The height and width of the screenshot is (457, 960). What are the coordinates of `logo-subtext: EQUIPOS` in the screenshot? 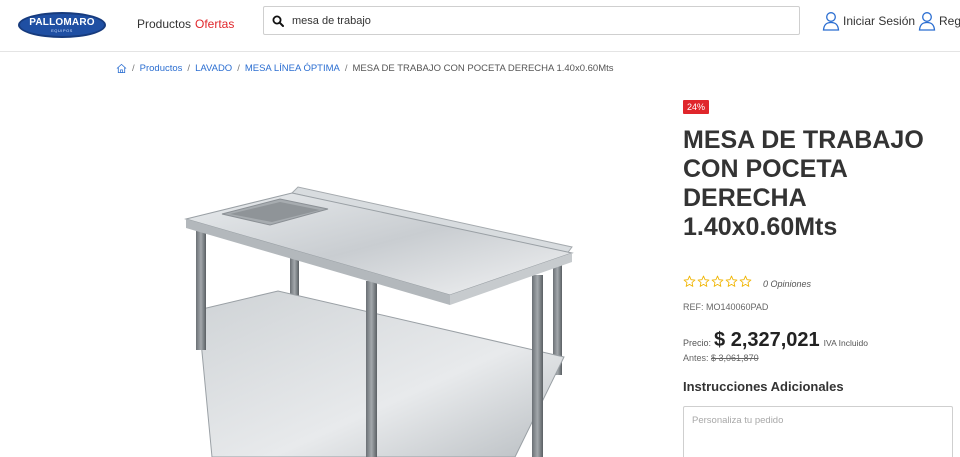 It's located at (62, 30).